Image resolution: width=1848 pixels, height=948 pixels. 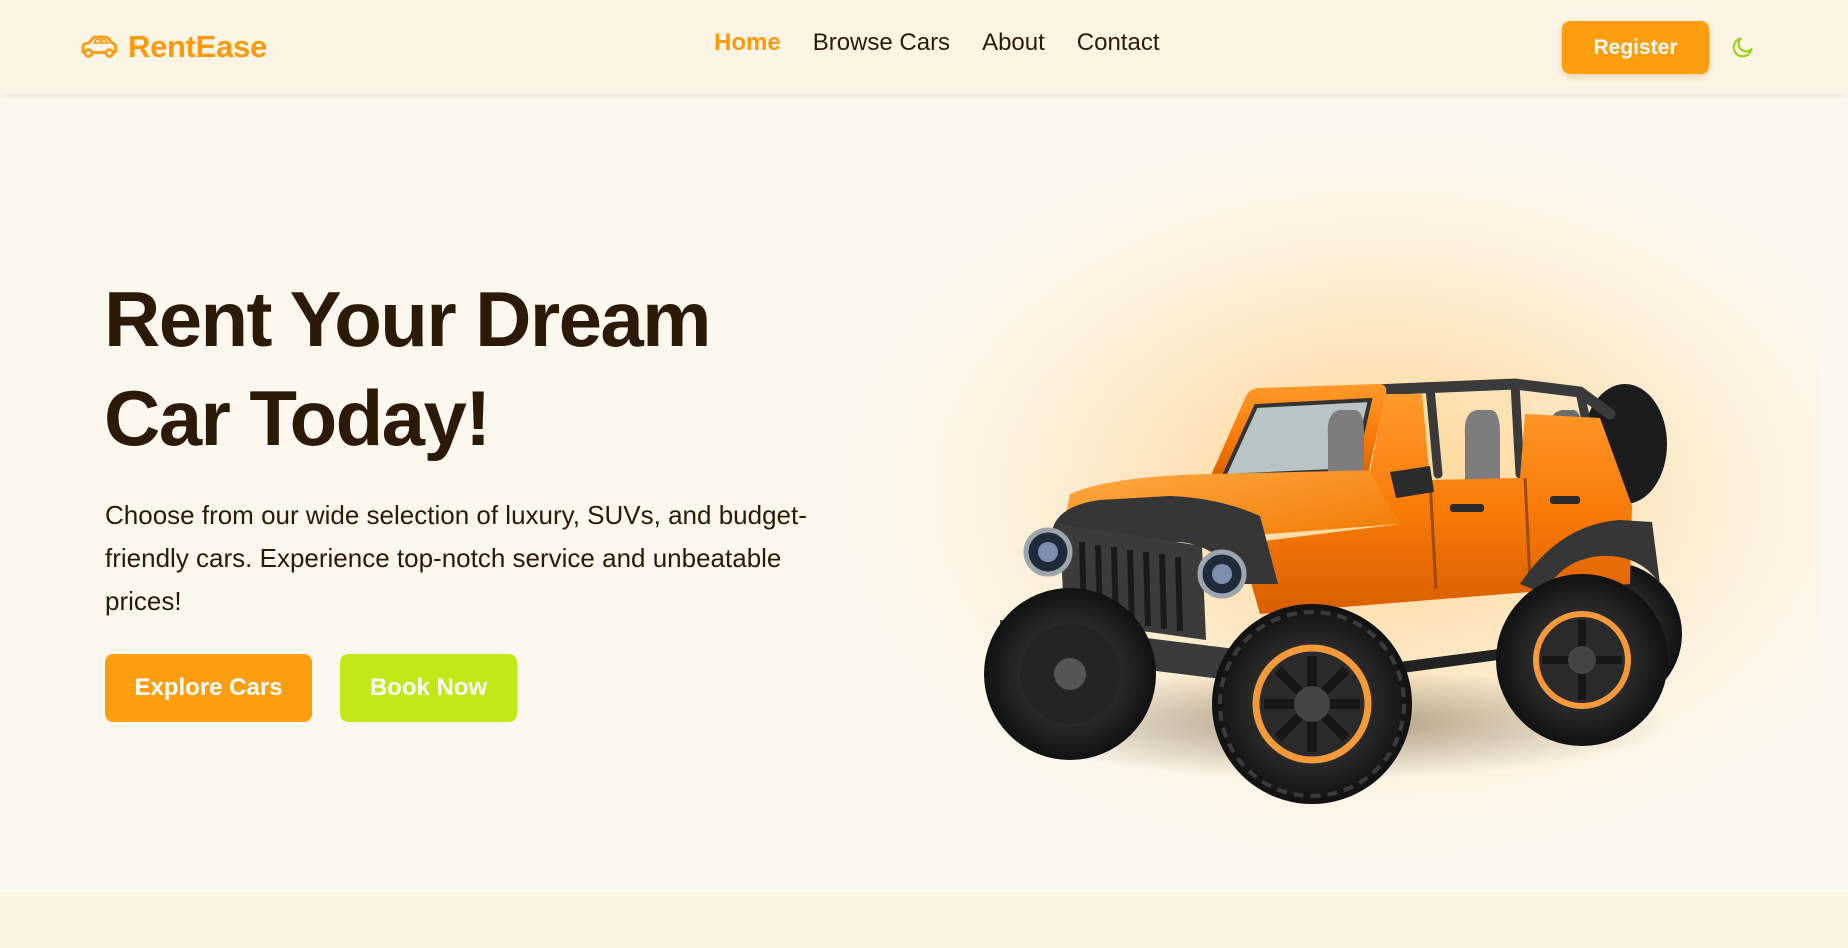 I want to click on moon-icon, so click(x=1742, y=47).